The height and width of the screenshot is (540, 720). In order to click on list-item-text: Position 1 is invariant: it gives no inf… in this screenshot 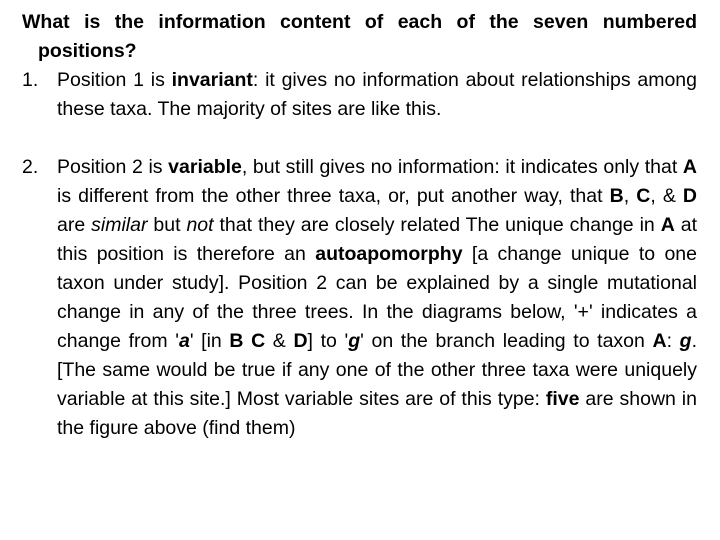, I will do `click(377, 94)`.